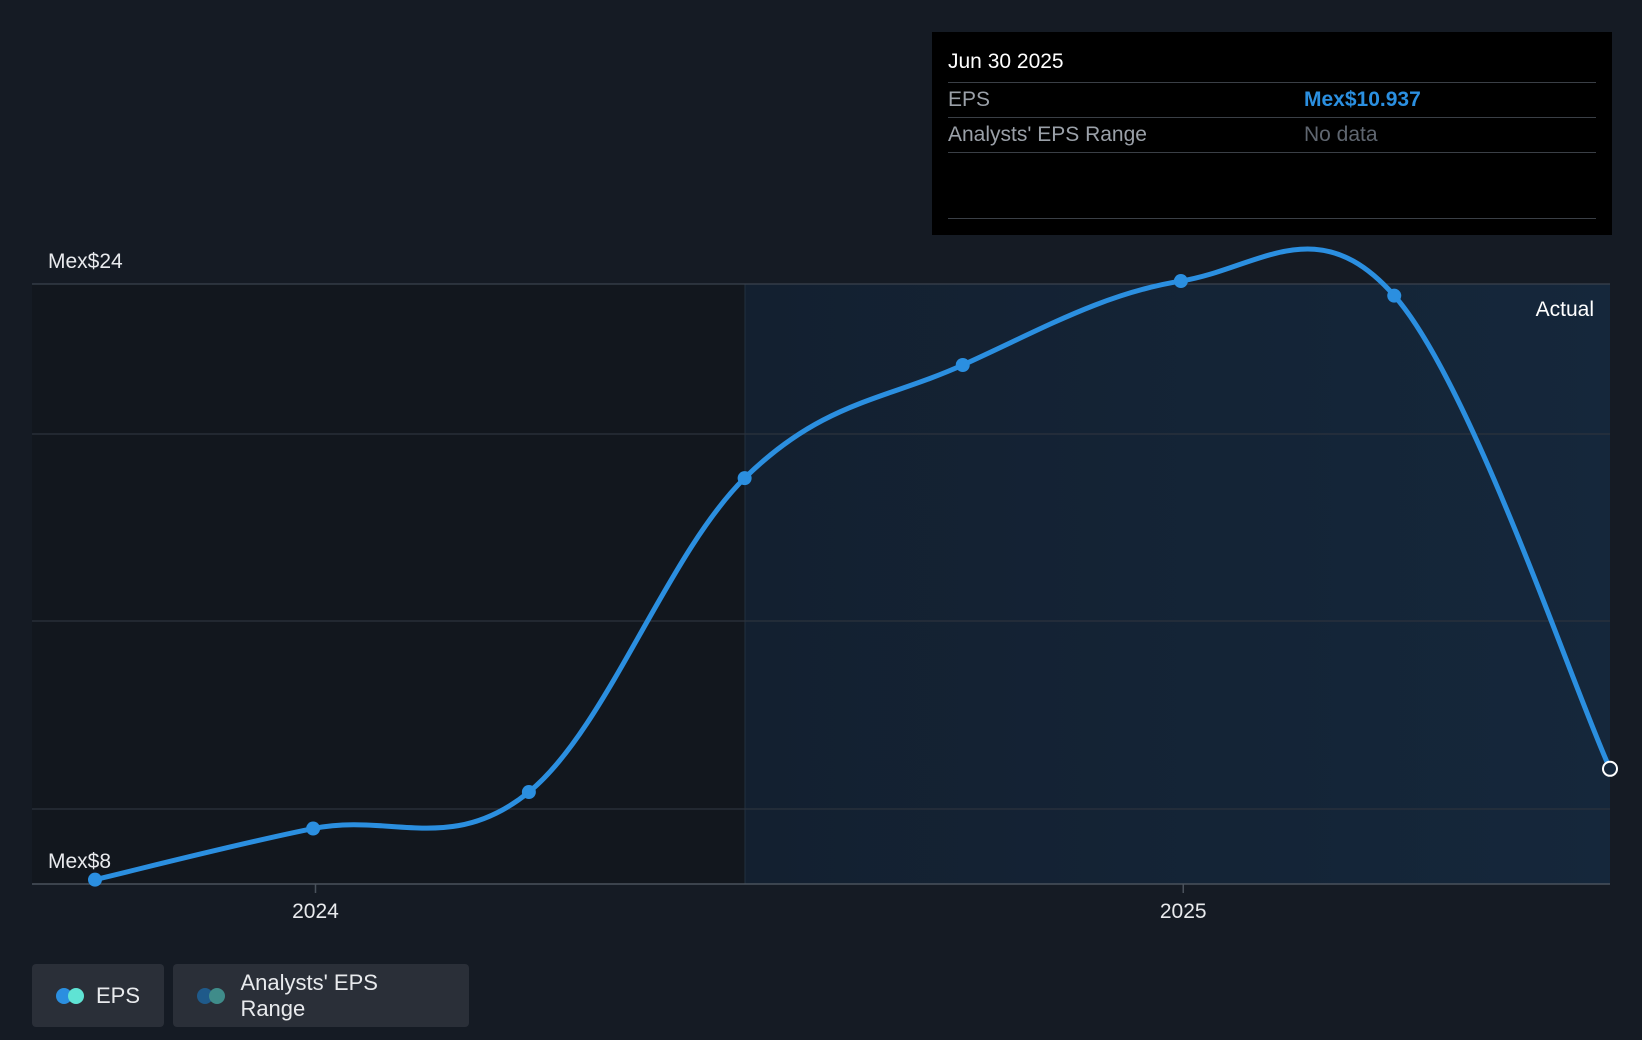 This screenshot has width=1642, height=1040. What do you see at coordinates (1341, 134) in the screenshot?
I see `tooltip-range-value: No data` at bounding box center [1341, 134].